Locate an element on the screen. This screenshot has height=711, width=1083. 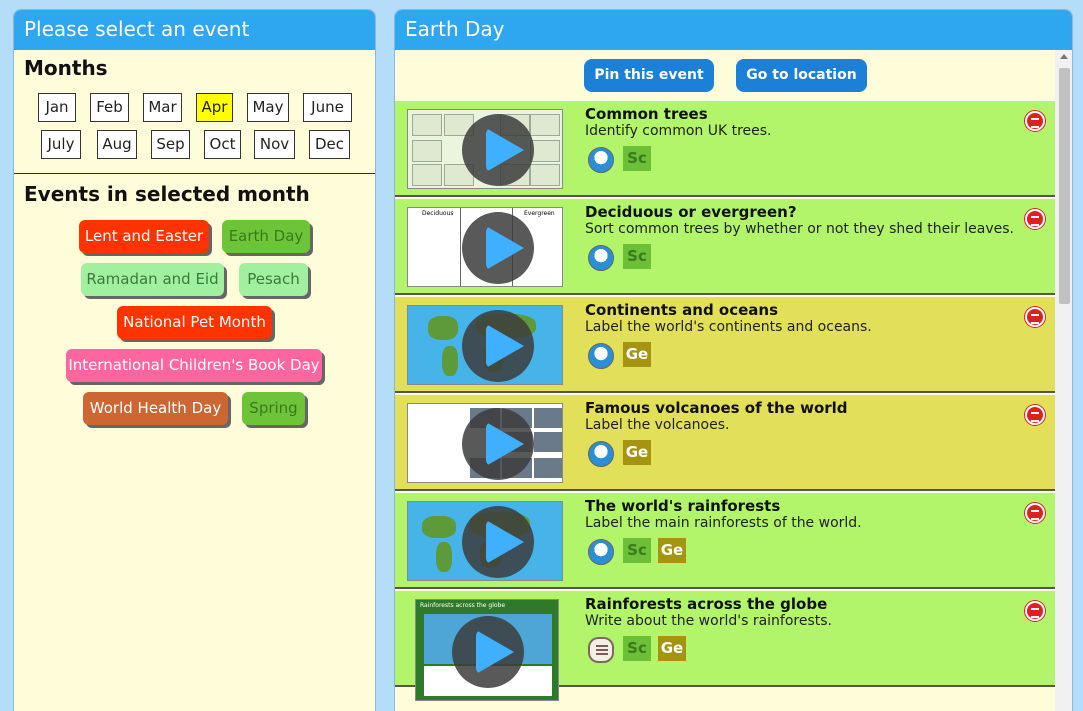
event-ramadan-and-eid: Ramadan and Eid is located at coordinates (152, 279).